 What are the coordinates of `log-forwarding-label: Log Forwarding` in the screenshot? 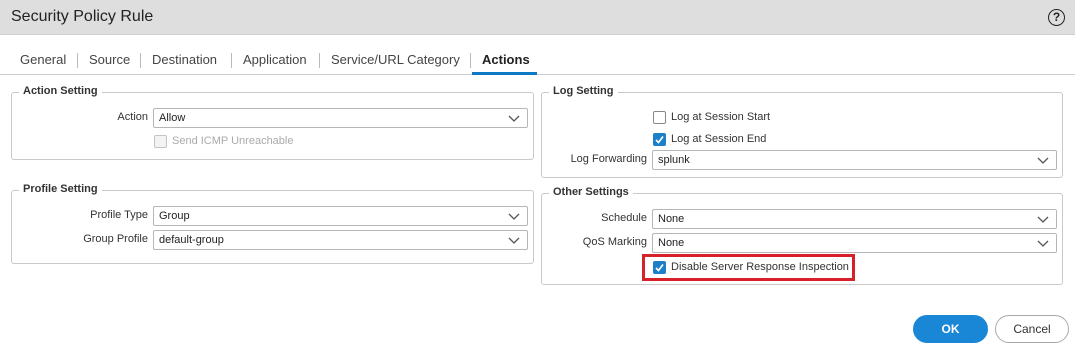 It's located at (608, 159).